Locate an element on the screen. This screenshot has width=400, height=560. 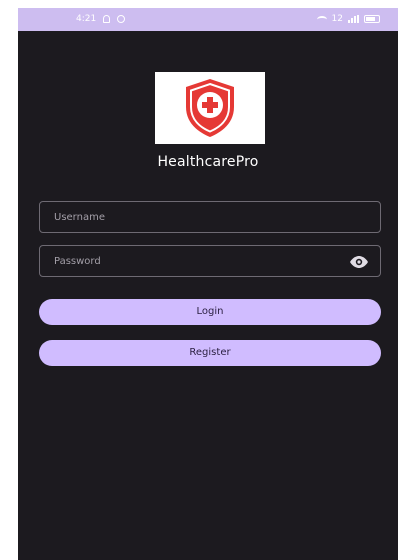
app-logo is located at coordinates (210, 108).